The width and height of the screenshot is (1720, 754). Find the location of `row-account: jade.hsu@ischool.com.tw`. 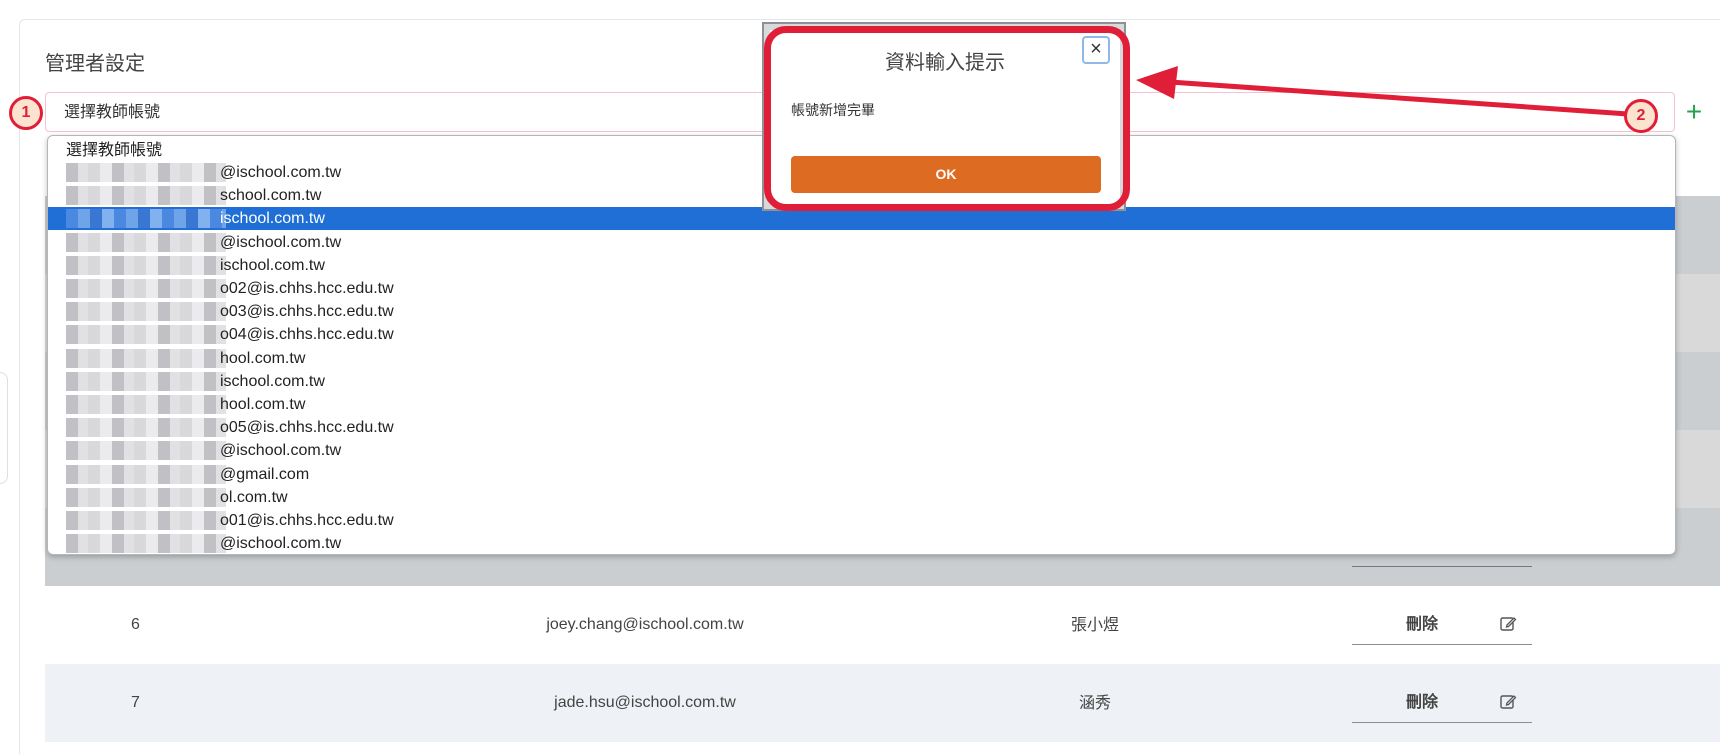

row-account: jade.hsu@ischool.com.tw is located at coordinates (645, 702).